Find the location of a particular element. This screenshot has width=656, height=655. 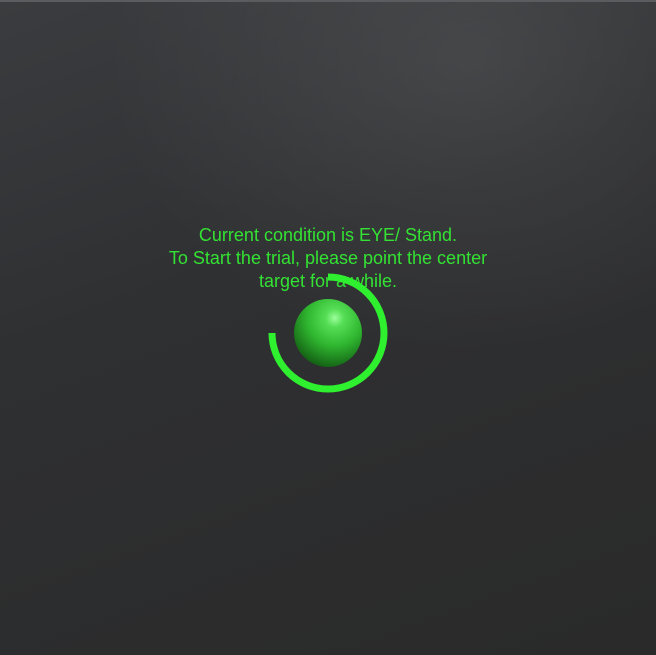

center-target is located at coordinates (328, 333).